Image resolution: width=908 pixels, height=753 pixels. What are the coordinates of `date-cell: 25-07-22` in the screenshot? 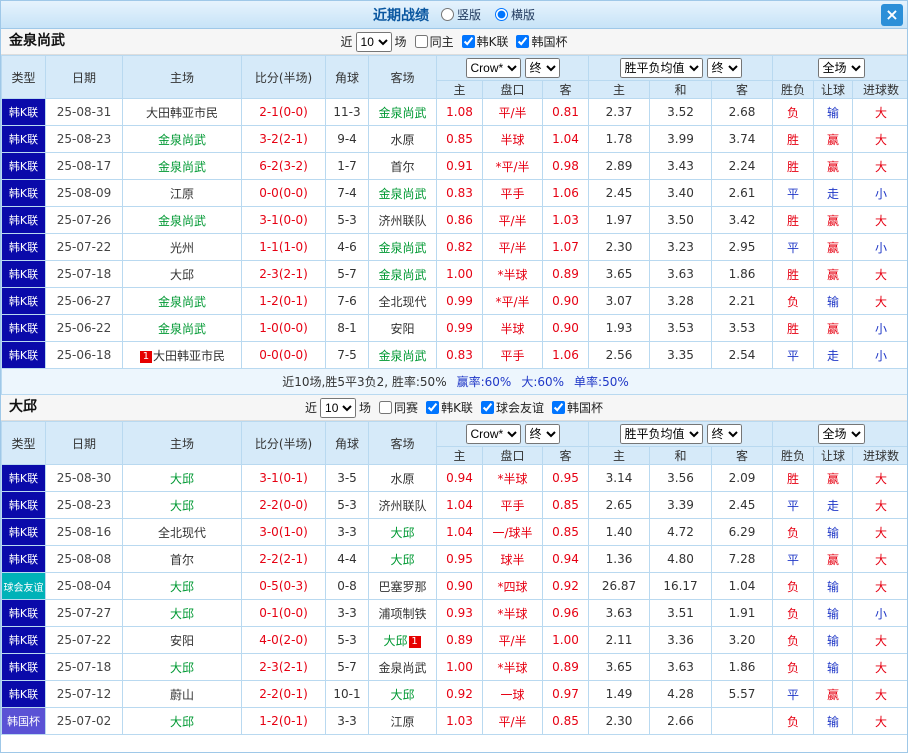 It's located at (84, 640).